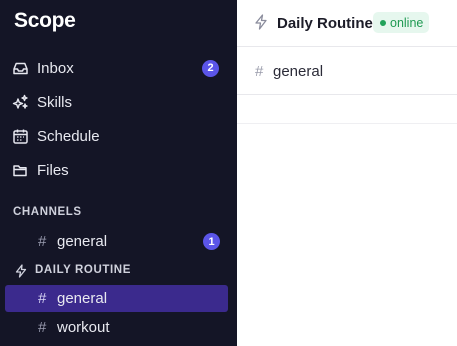 Image resolution: width=457 pixels, height=346 pixels. I want to click on sidebar-item-label: Files, so click(53, 170).